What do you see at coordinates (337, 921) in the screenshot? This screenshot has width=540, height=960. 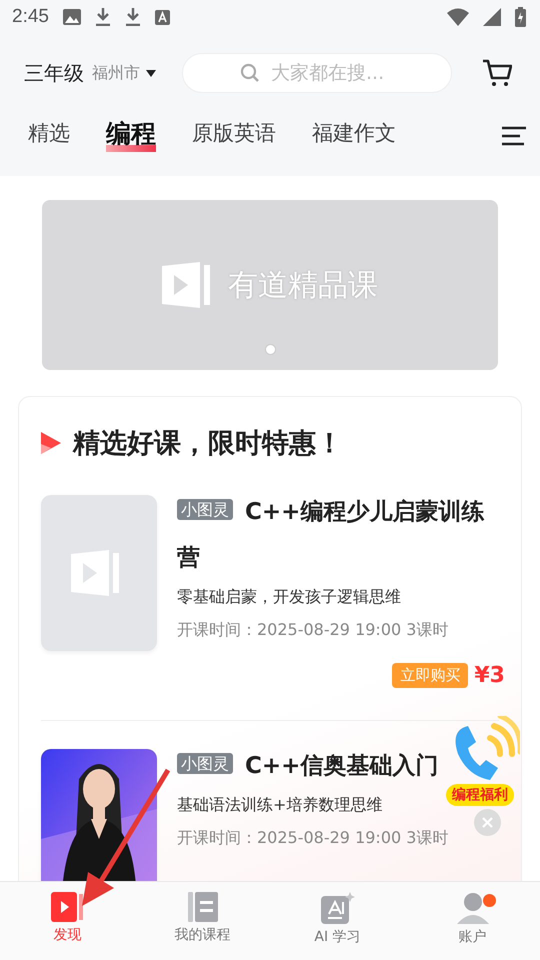 I see `nav-tab: AI 学习` at bounding box center [337, 921].